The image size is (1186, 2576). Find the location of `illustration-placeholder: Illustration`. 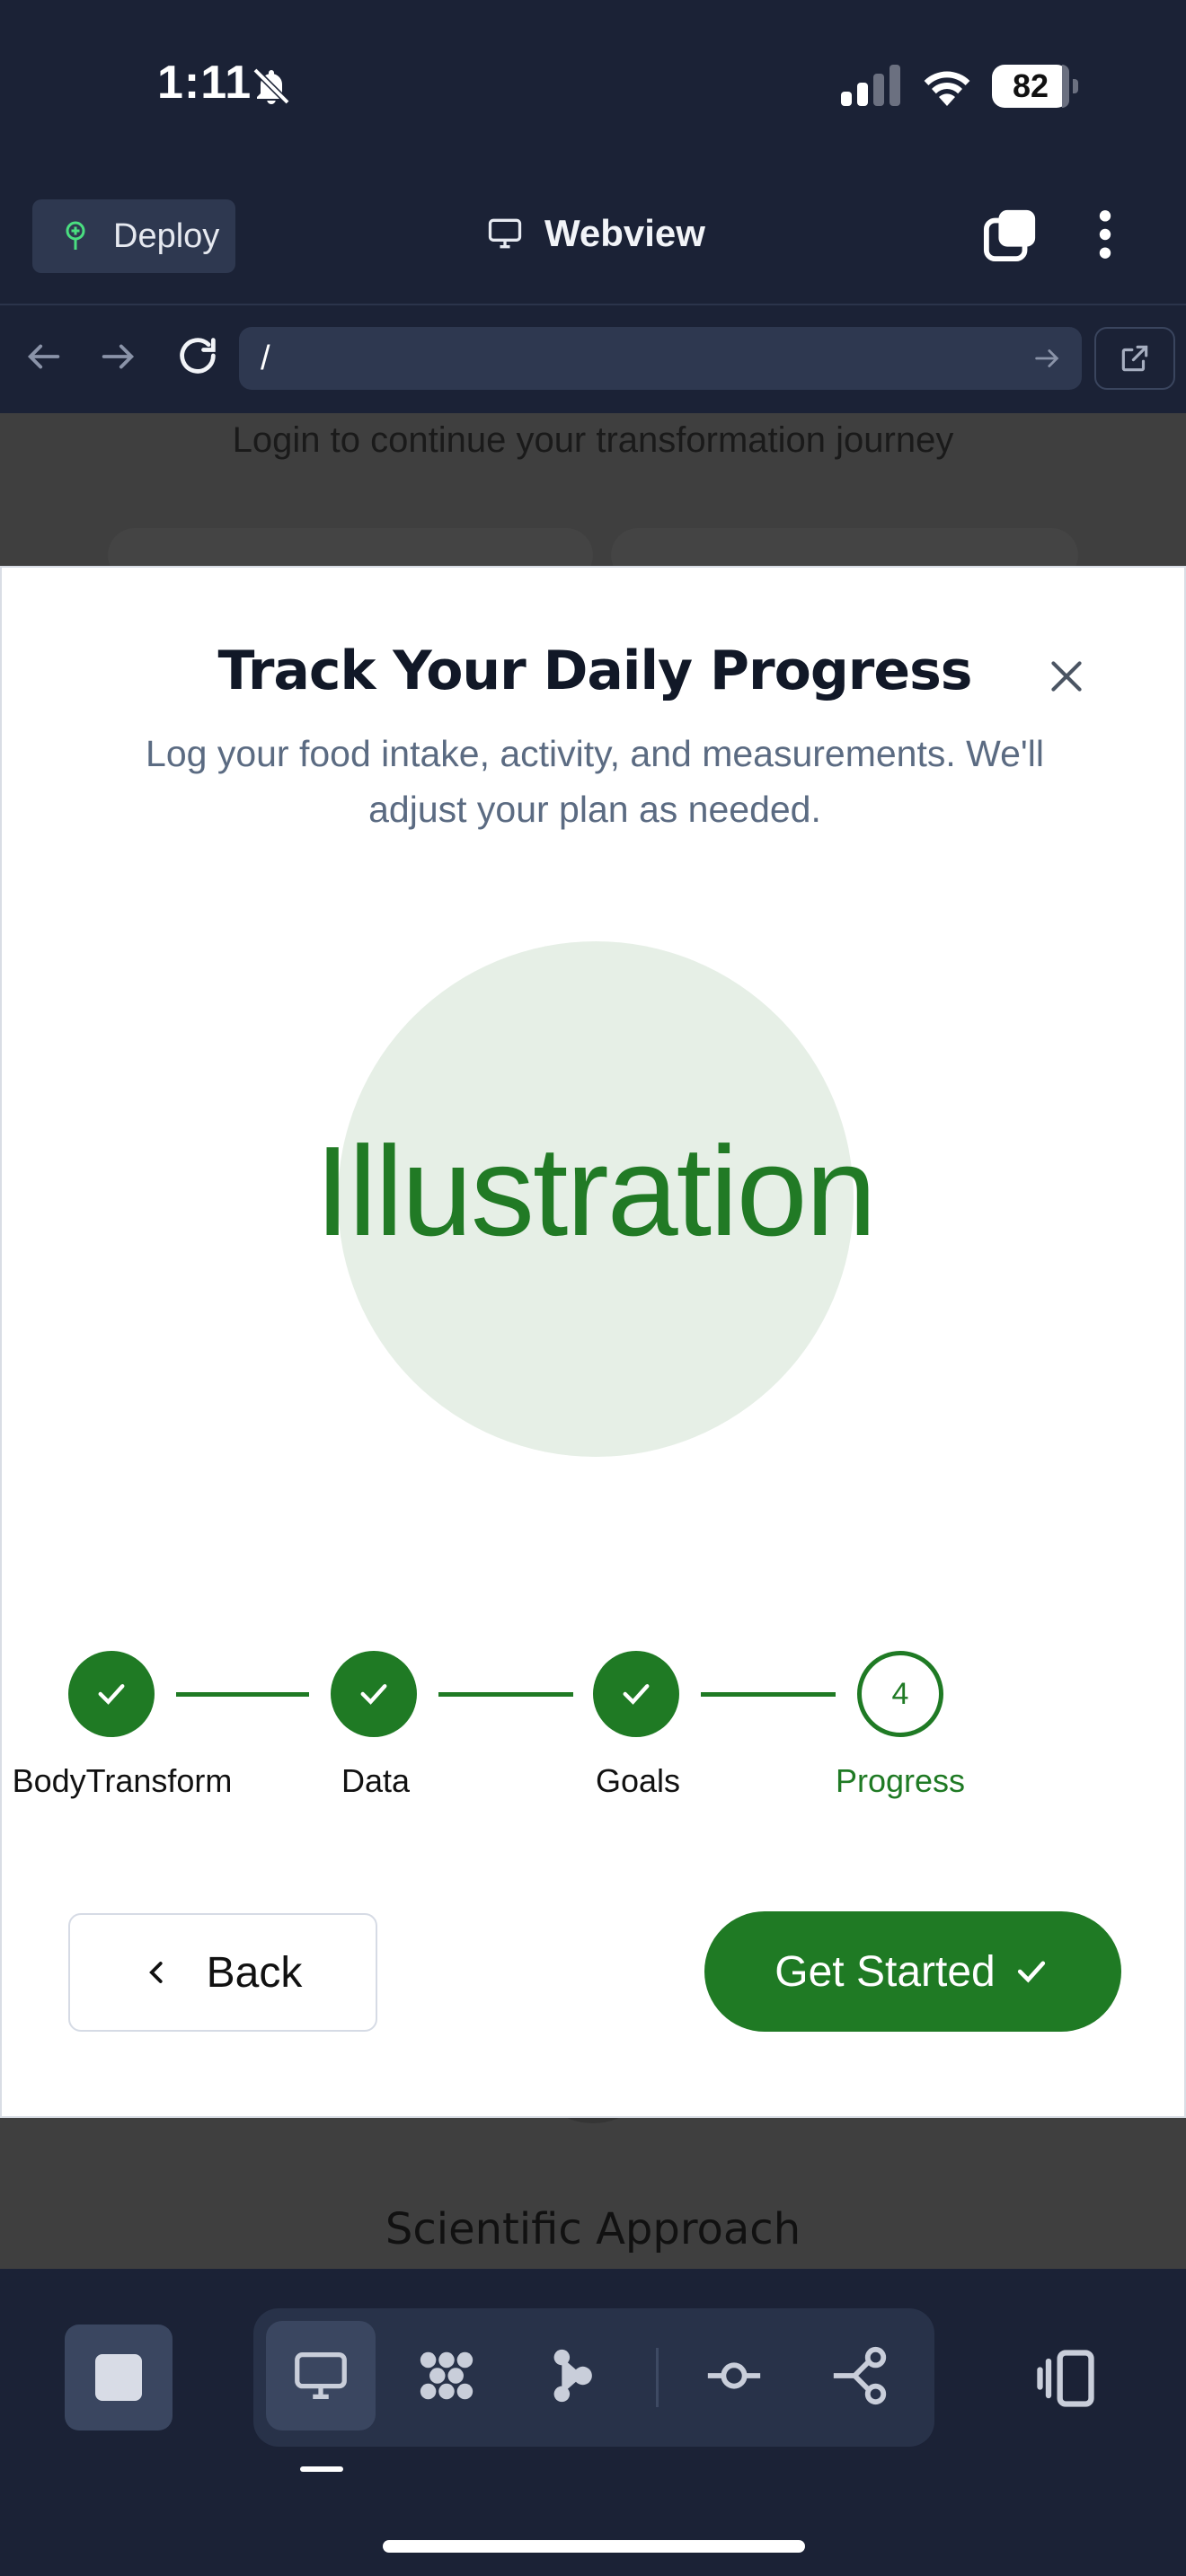

illustration-placeholder: Illustration is located at coordinates (595, 1191).